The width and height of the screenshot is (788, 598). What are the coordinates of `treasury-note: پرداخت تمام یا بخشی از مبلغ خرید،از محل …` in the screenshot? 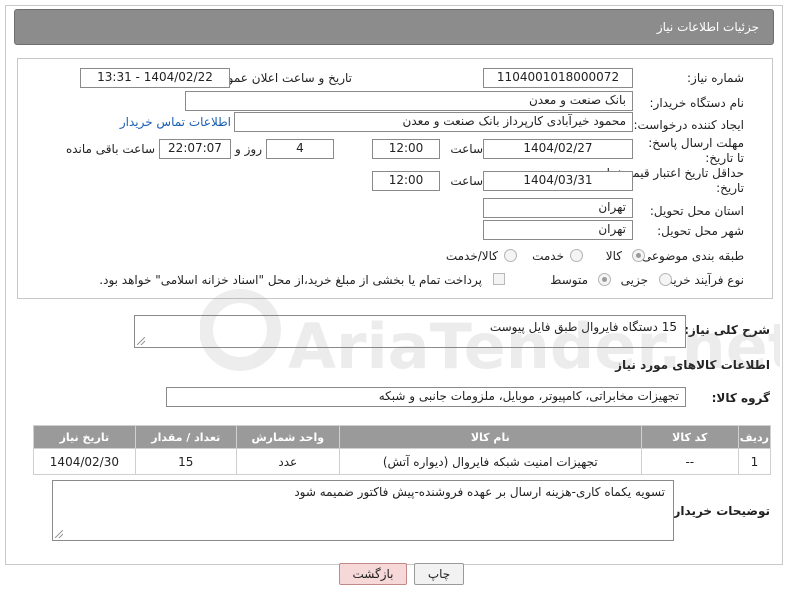 It's located at (290, 280).